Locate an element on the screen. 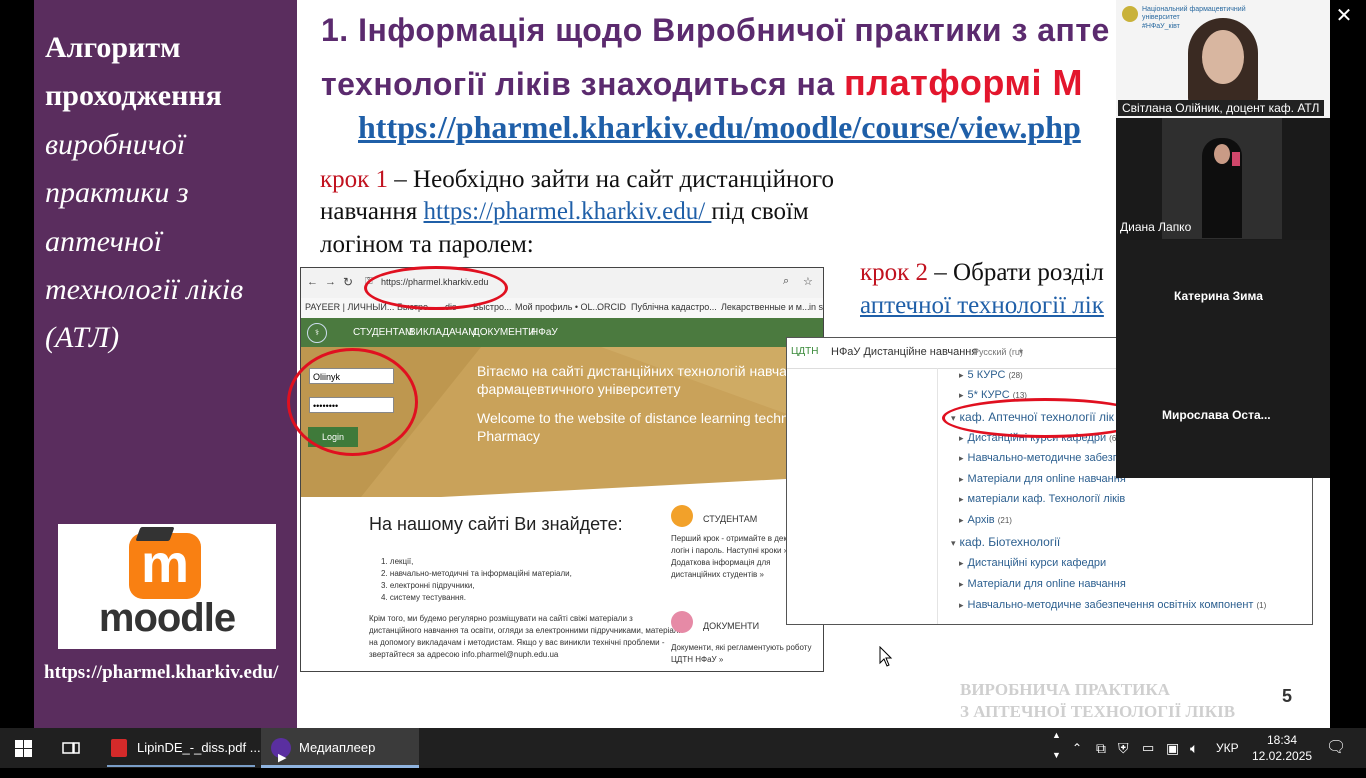 The width and height of the screenshot is (1366, 778). column-divider is located at coordinates (937, 496).